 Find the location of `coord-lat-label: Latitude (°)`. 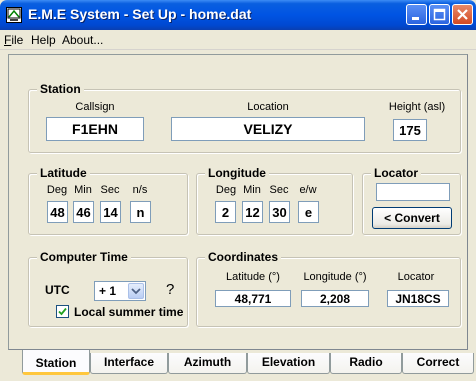

coord-lat-label: Latitude (°) is located at coordinates (253, 277).